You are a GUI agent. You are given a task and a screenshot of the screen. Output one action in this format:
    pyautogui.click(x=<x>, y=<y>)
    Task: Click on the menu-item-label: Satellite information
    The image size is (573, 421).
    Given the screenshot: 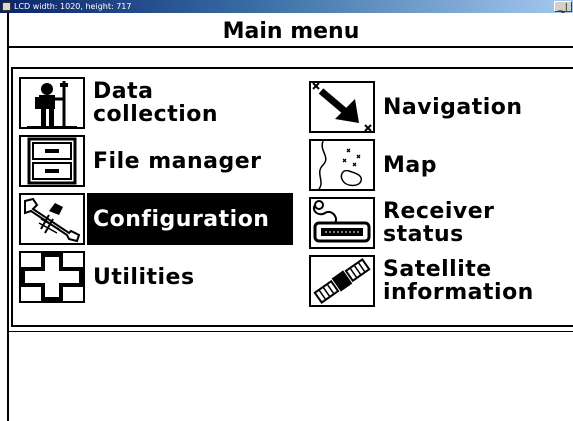 What is the action you would take?
    pyautogui.click(x=458, y=281)
    